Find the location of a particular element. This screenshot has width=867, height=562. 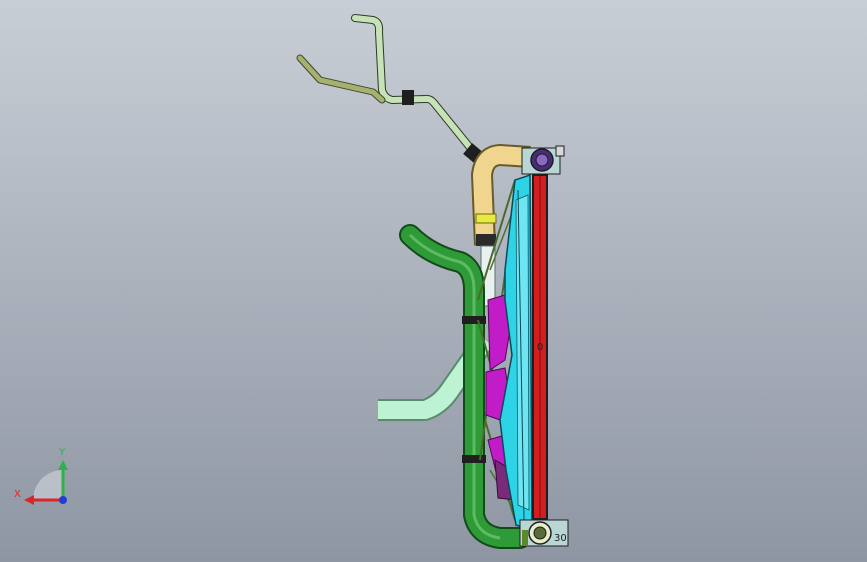

upper-hose-fitting is located at coordinates (486, 240).